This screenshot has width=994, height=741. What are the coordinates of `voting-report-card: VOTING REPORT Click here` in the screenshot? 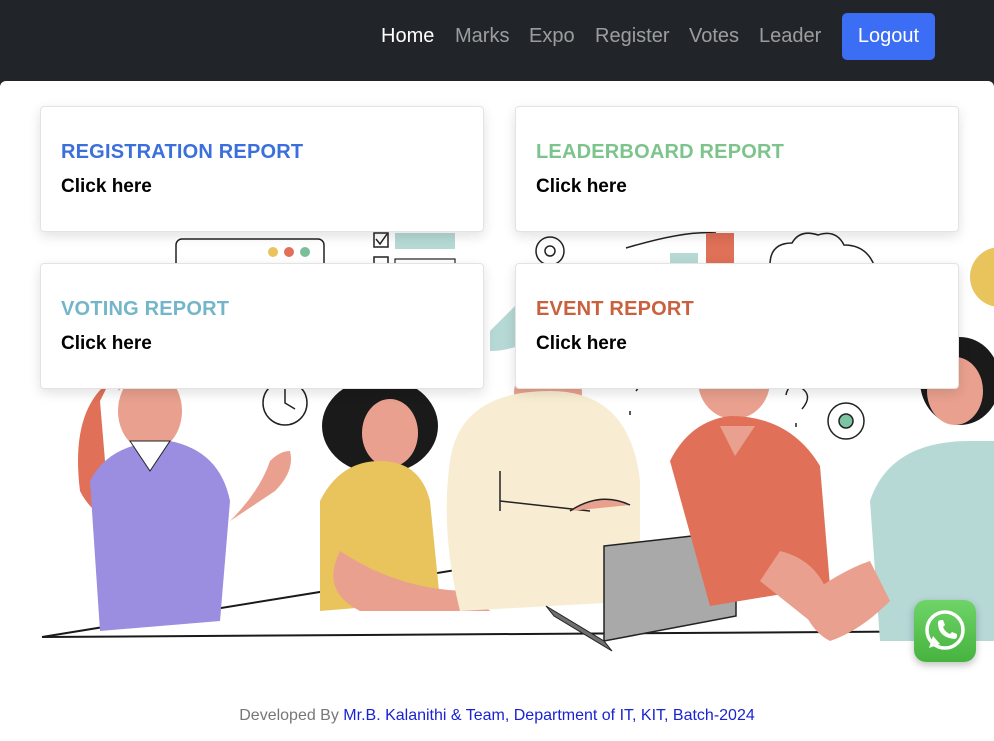 It's located at (262, 326).